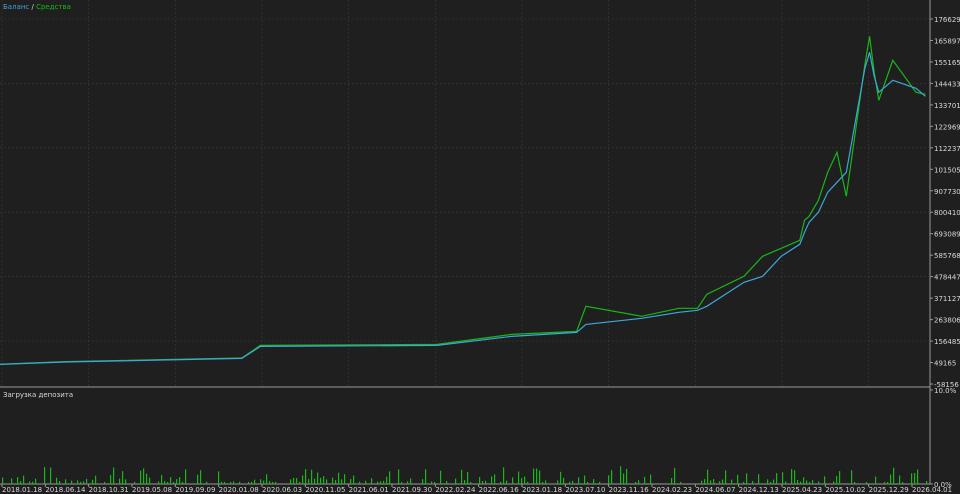  Describe the element at coordinates (282, 490) in the screenshot. I see `x-tick-label: 2020.06.03` at that location.